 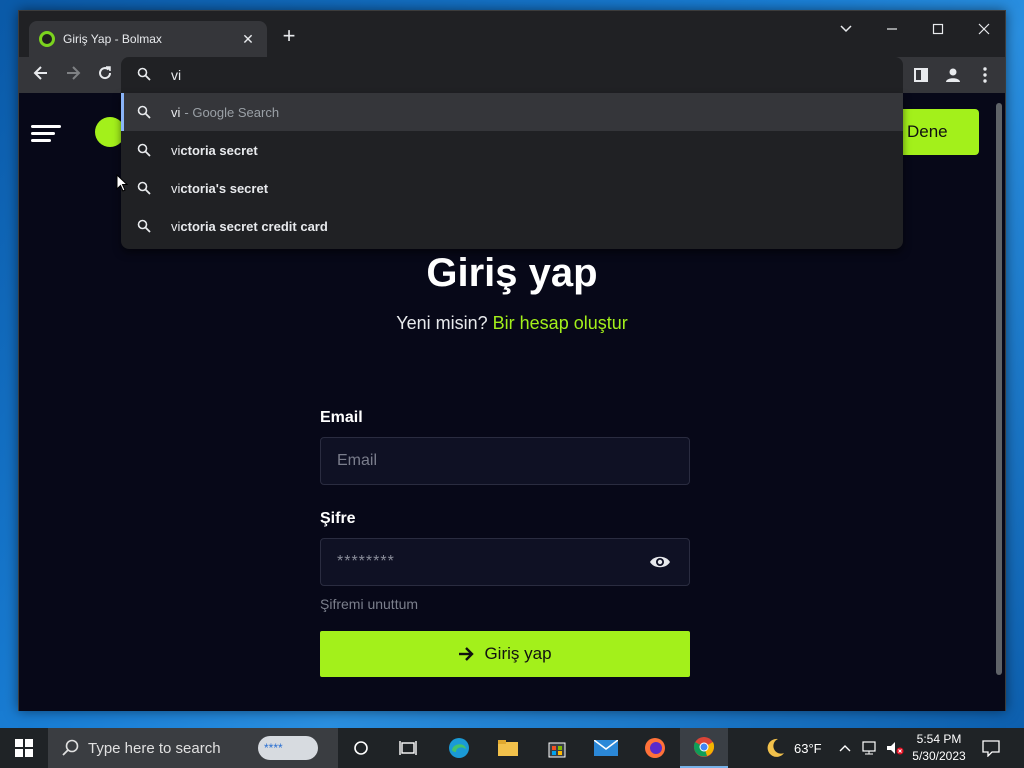 What do you see at coordinates (518, 653) in the screenshot?
I see `login-button-label: Giriş yap` at bounding box center [518, 653].